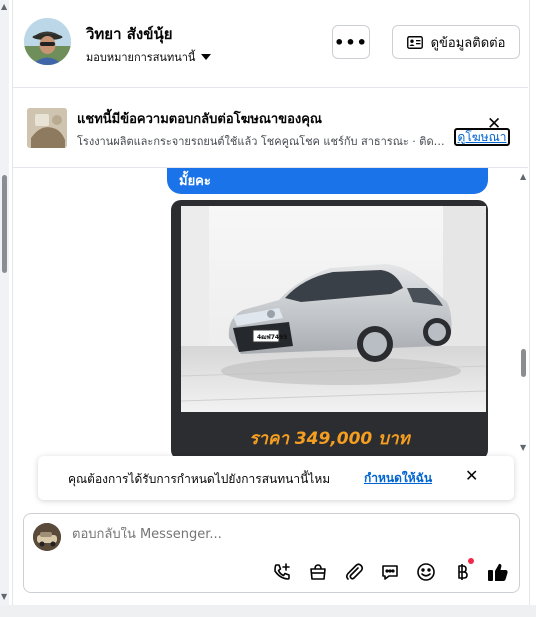 The image size is (536, 617). I want to click on thumbs-up-icon, so click(498, 572).